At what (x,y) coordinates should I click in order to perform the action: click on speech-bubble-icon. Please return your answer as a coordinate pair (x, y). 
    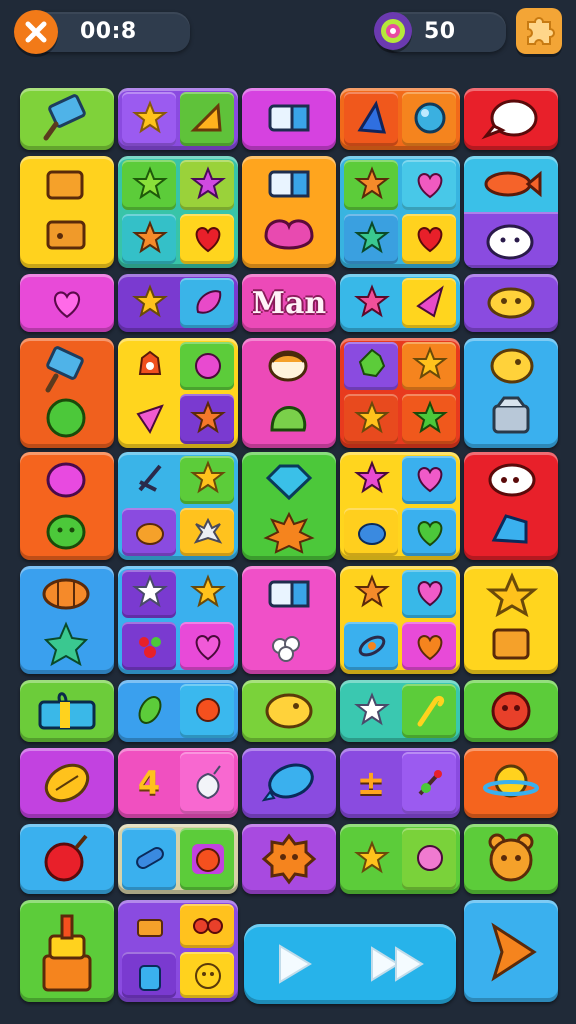
    Looking at the image, I should click on (509, 119).